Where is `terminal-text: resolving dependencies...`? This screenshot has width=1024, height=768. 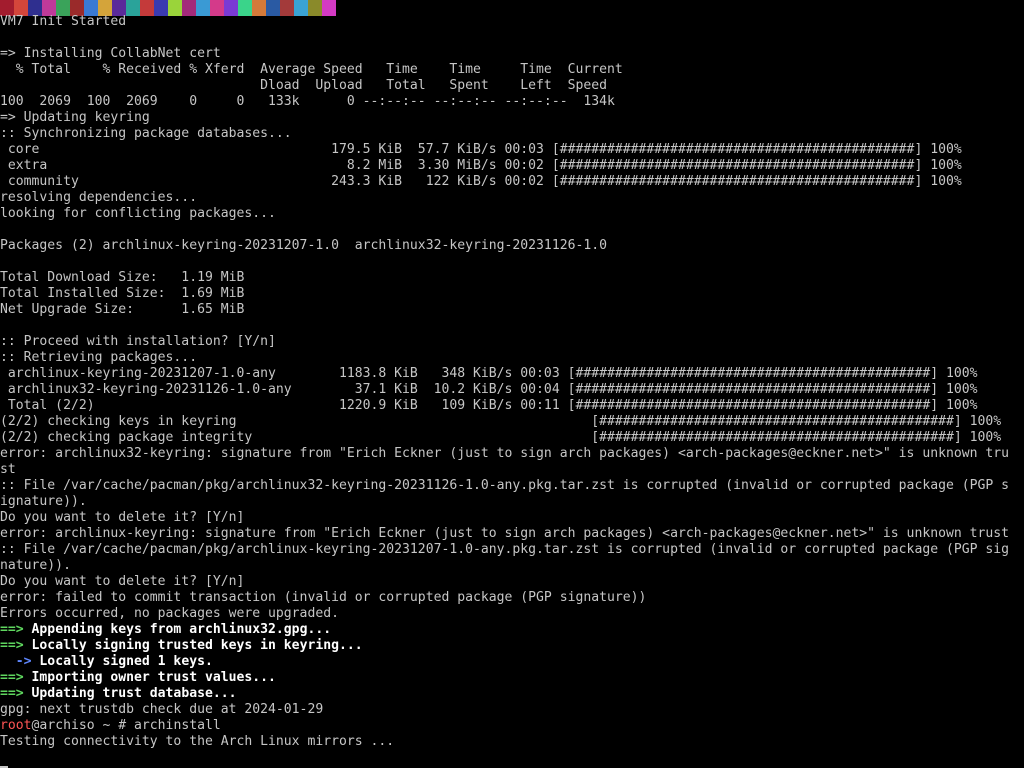
terminal-text: resolving dependencies... is located at coordinates (99, 197).